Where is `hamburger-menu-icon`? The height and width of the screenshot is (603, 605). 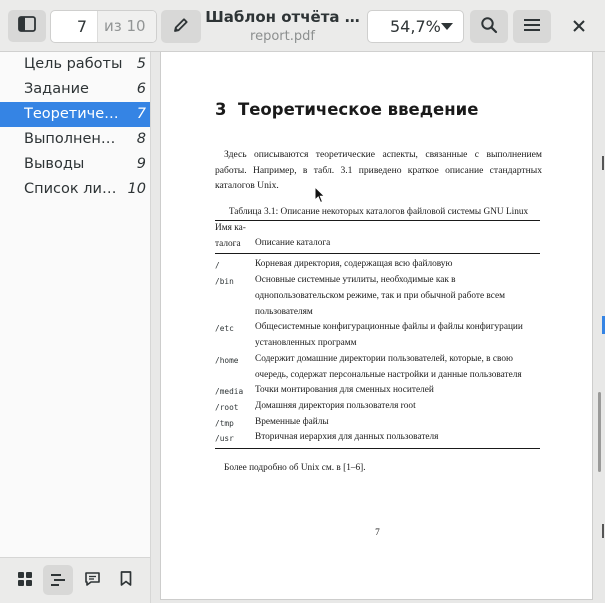 hamburger-menu-icon is located at coordinates (532, 26).